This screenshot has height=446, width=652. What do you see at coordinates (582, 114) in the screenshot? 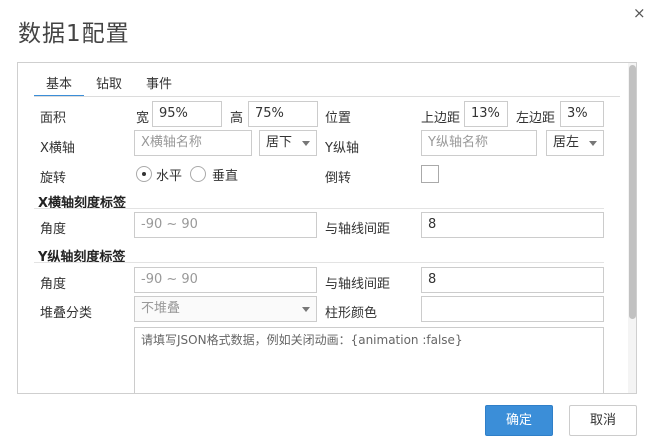
I see `left-margin-input: 3%` at bounding box center [582, 114].